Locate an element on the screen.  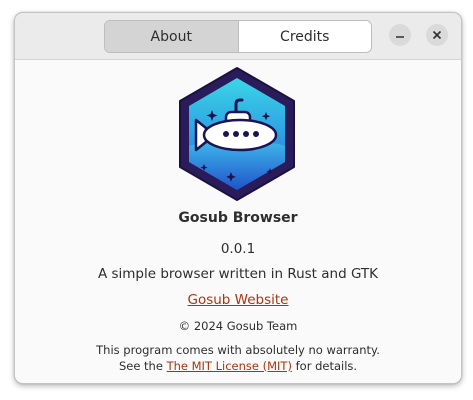
title-bar: About Credits is located at coordinates (238, 36).